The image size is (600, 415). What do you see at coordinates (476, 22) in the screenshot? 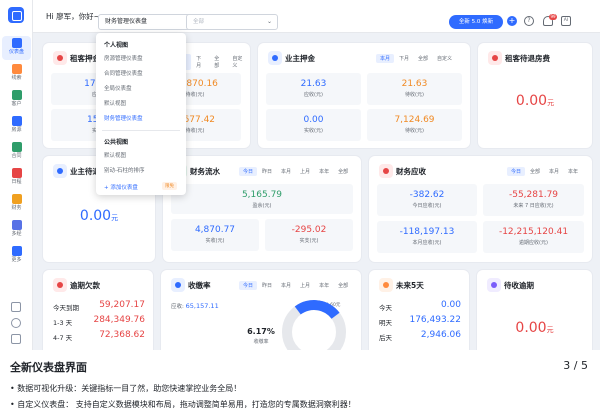
I see `upgrade-button: 全新 5.0 焕新` at bounding box center [476, 22].